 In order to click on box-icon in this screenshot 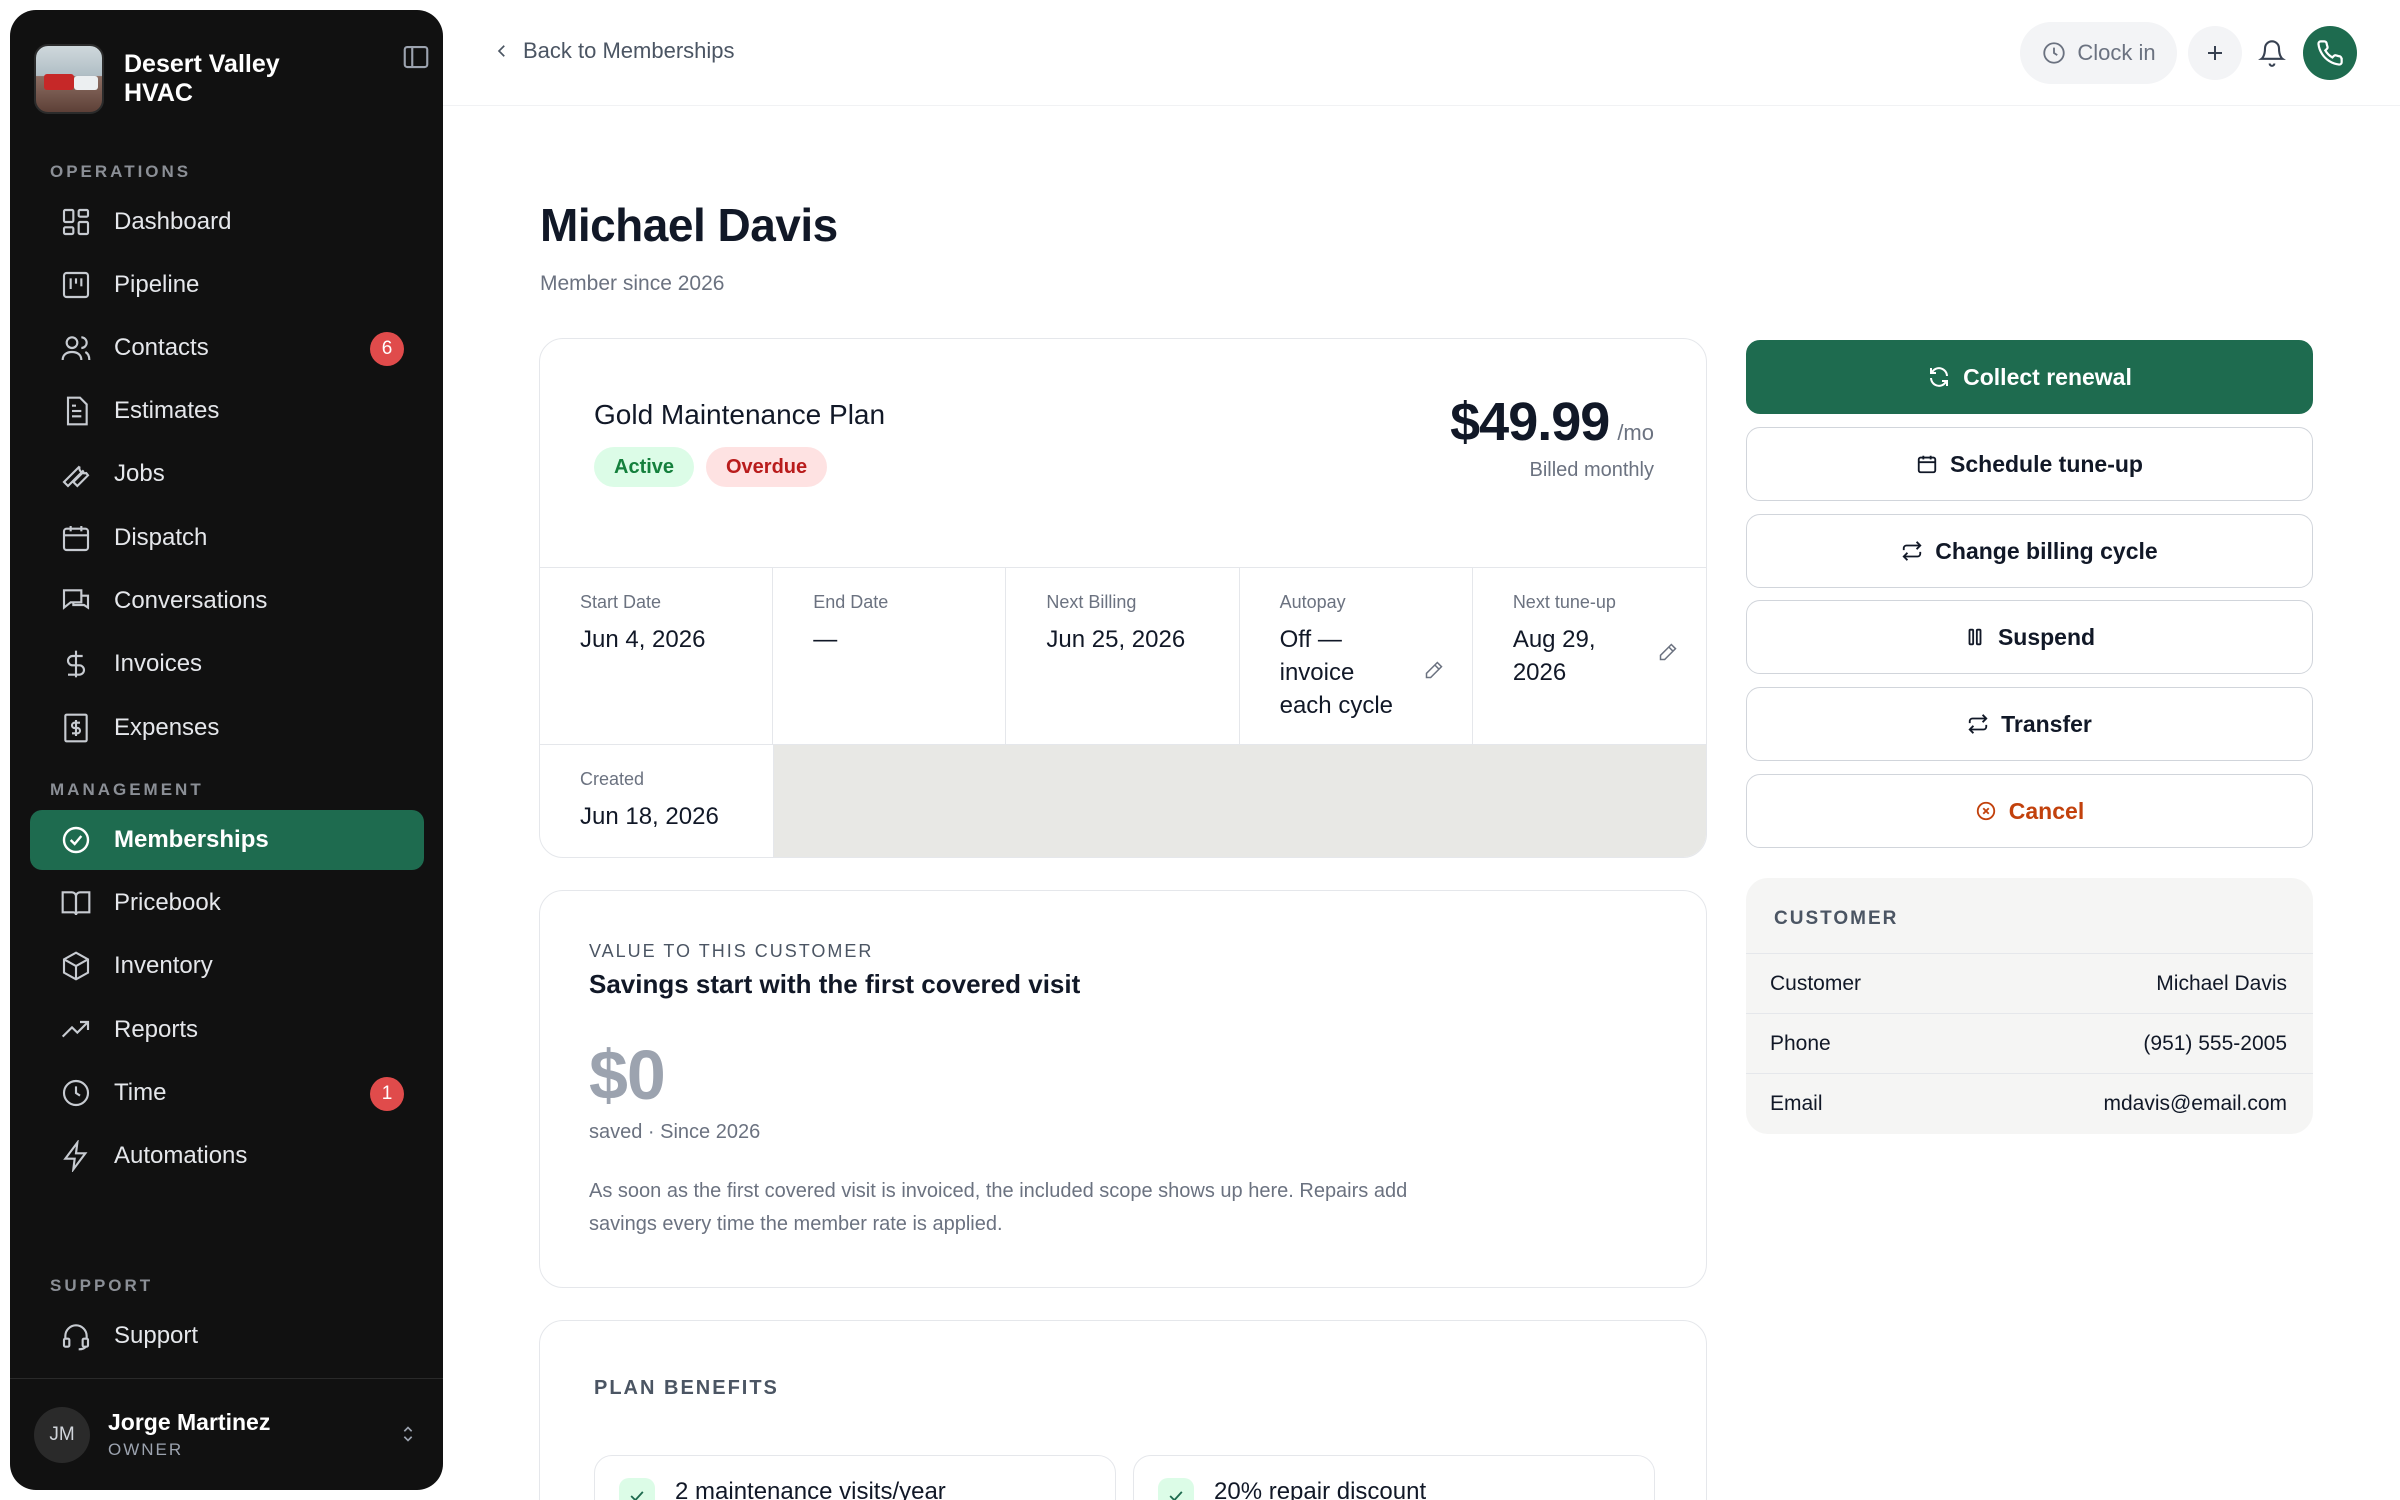, I will do `click(76, 966)`.